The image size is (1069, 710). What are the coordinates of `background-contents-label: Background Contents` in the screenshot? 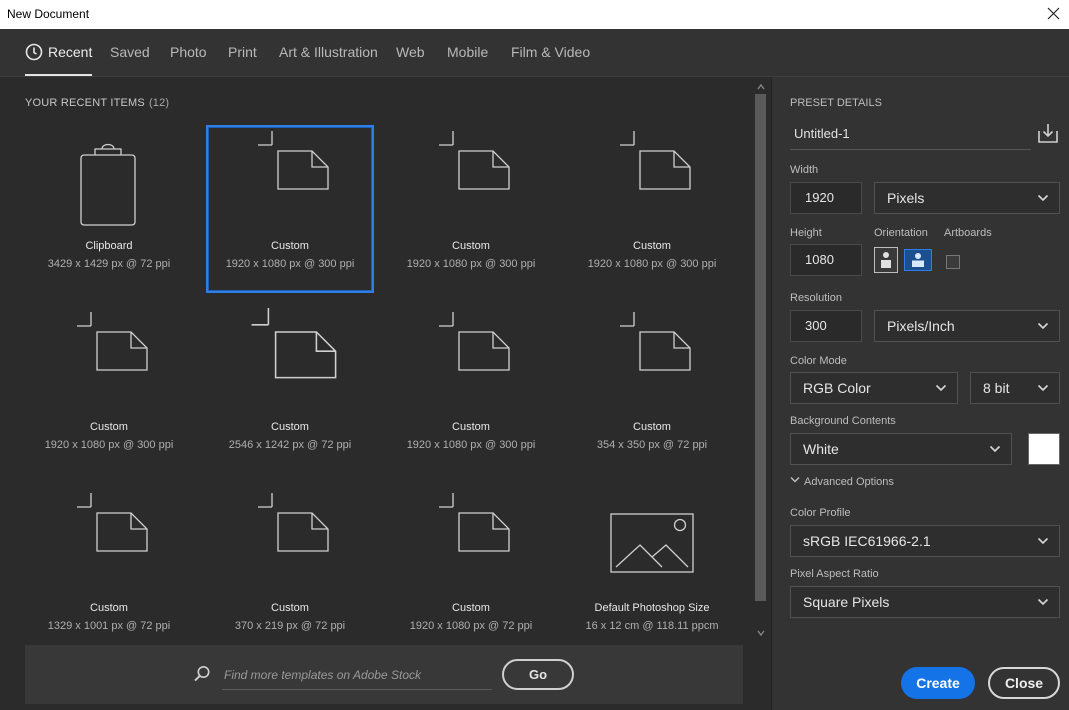 It's located at (843, 421).